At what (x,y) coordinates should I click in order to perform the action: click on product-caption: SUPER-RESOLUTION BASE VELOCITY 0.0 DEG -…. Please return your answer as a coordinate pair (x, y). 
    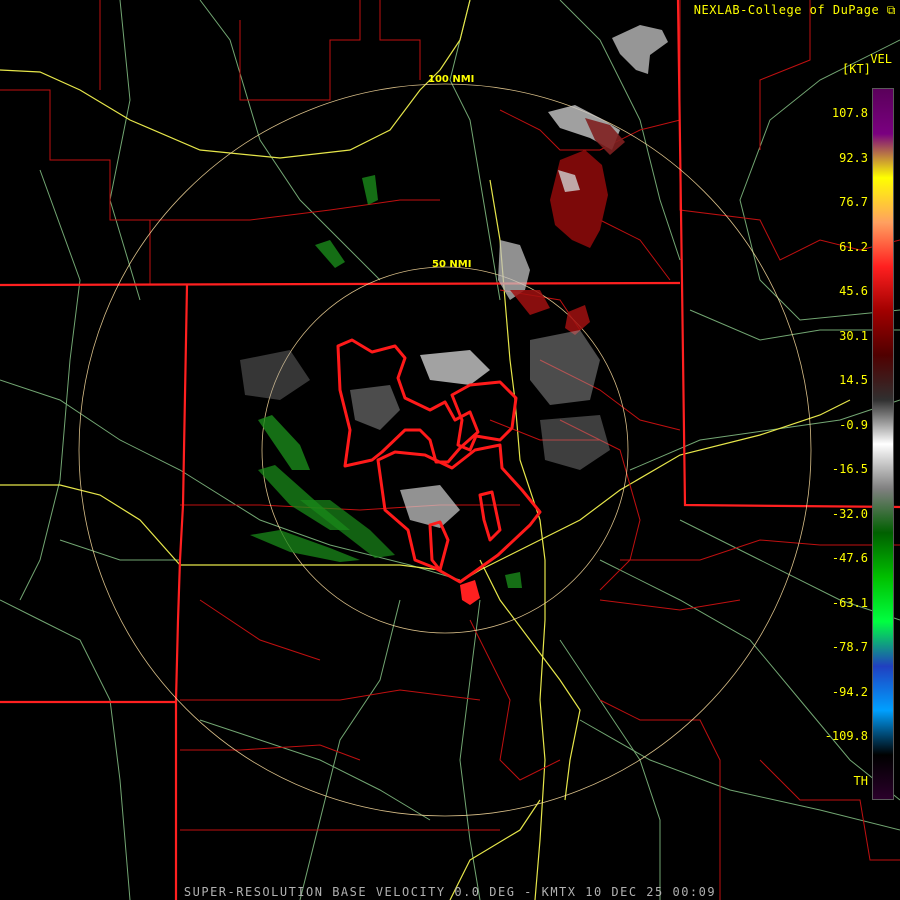
    Looking at the image, I should click on (450, 892).